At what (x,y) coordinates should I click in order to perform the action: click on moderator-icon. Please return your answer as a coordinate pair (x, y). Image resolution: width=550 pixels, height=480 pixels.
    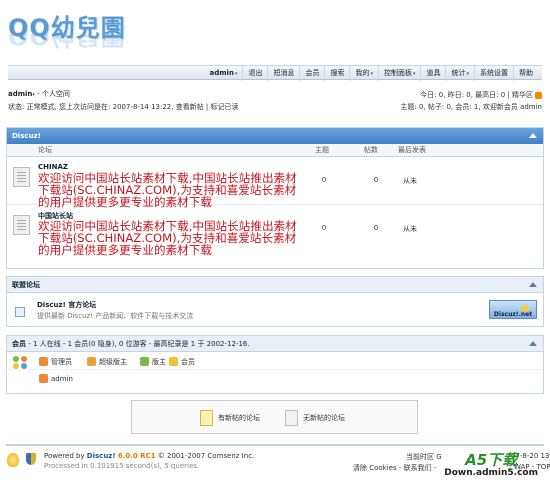
    Looking at the image, I should click on (144, 361).